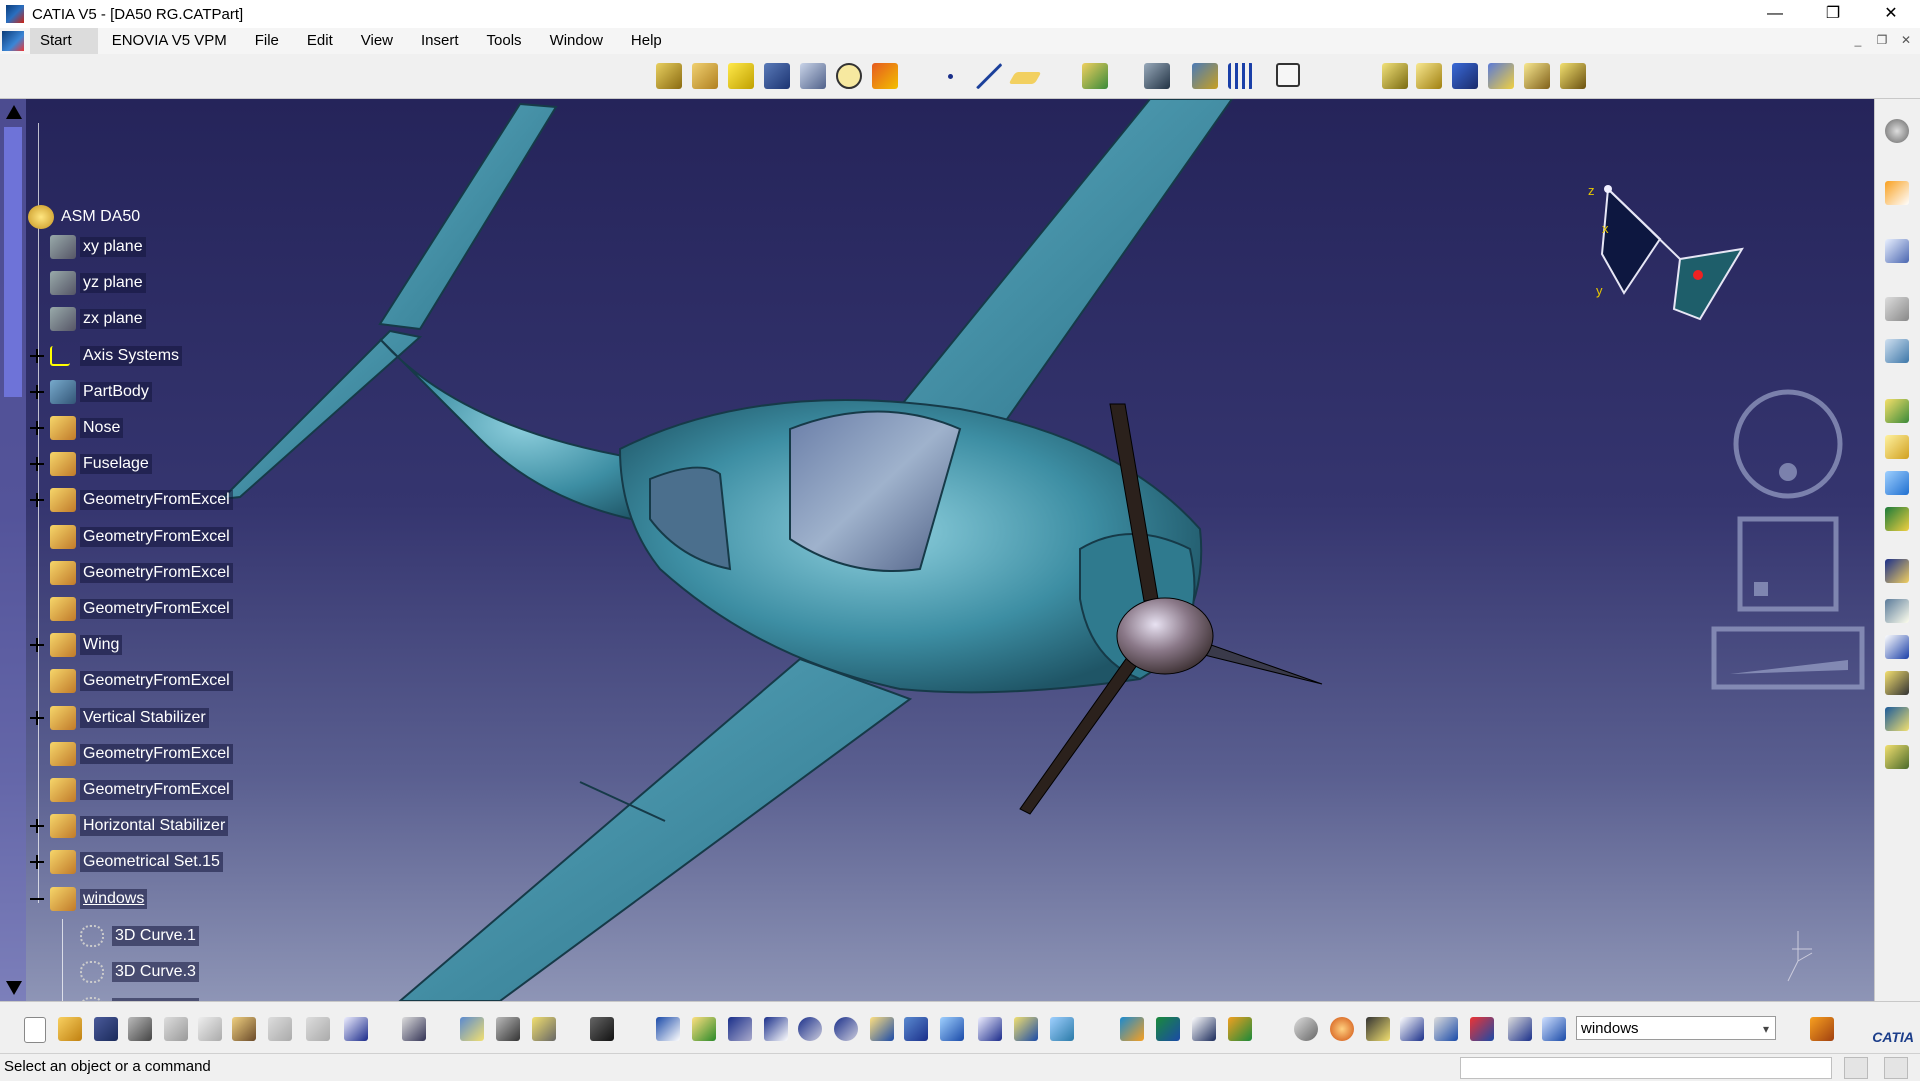 The image size is (1920, 1081). I want to click on split-surface-icon, so click(1897, 611).